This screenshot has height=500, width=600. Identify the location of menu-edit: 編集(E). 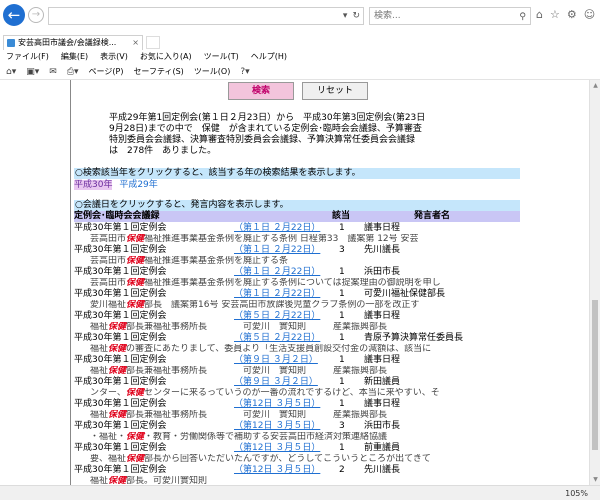
(74, 57).